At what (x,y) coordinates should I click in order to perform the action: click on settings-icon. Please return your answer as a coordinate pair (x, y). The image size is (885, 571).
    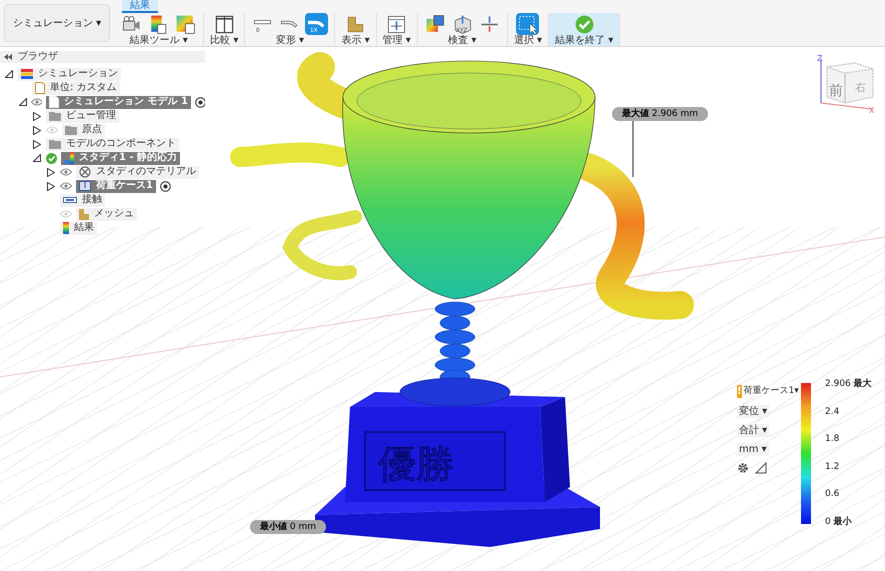
    Looking at the image, I should click on (743, 468).